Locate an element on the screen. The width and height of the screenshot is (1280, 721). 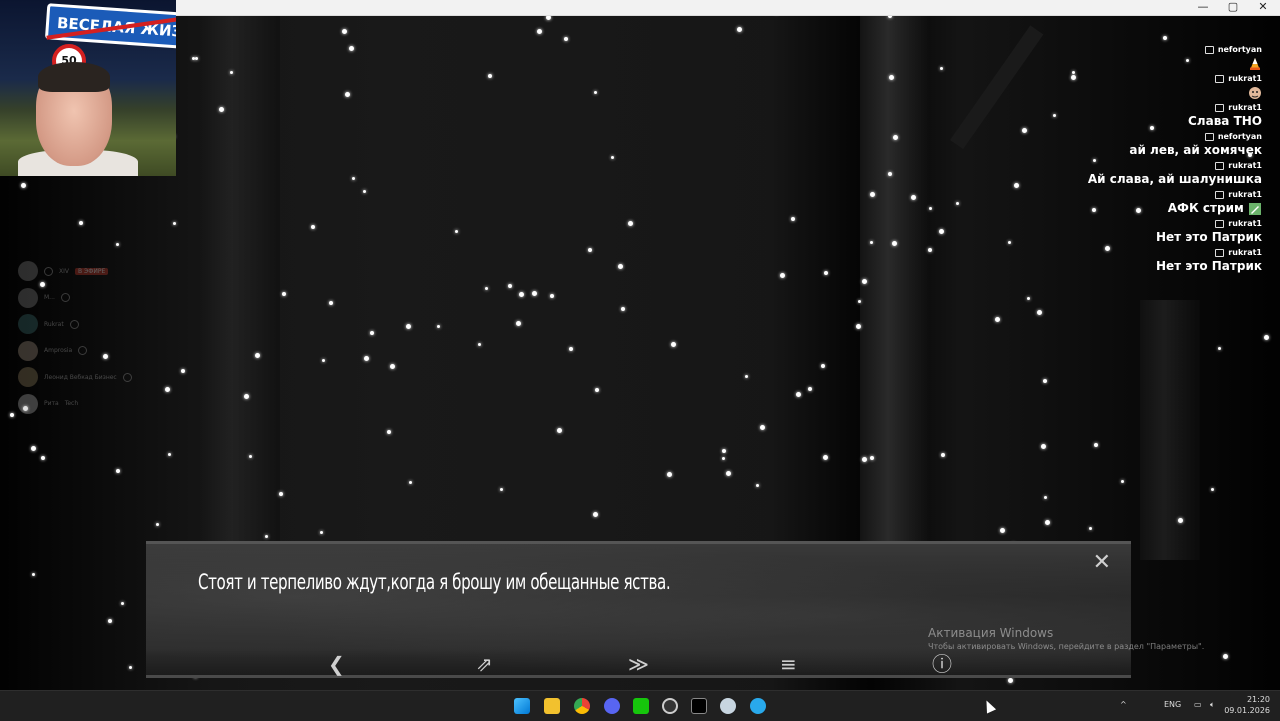
close-button: ✕ is located at coordinates (1263, 7).